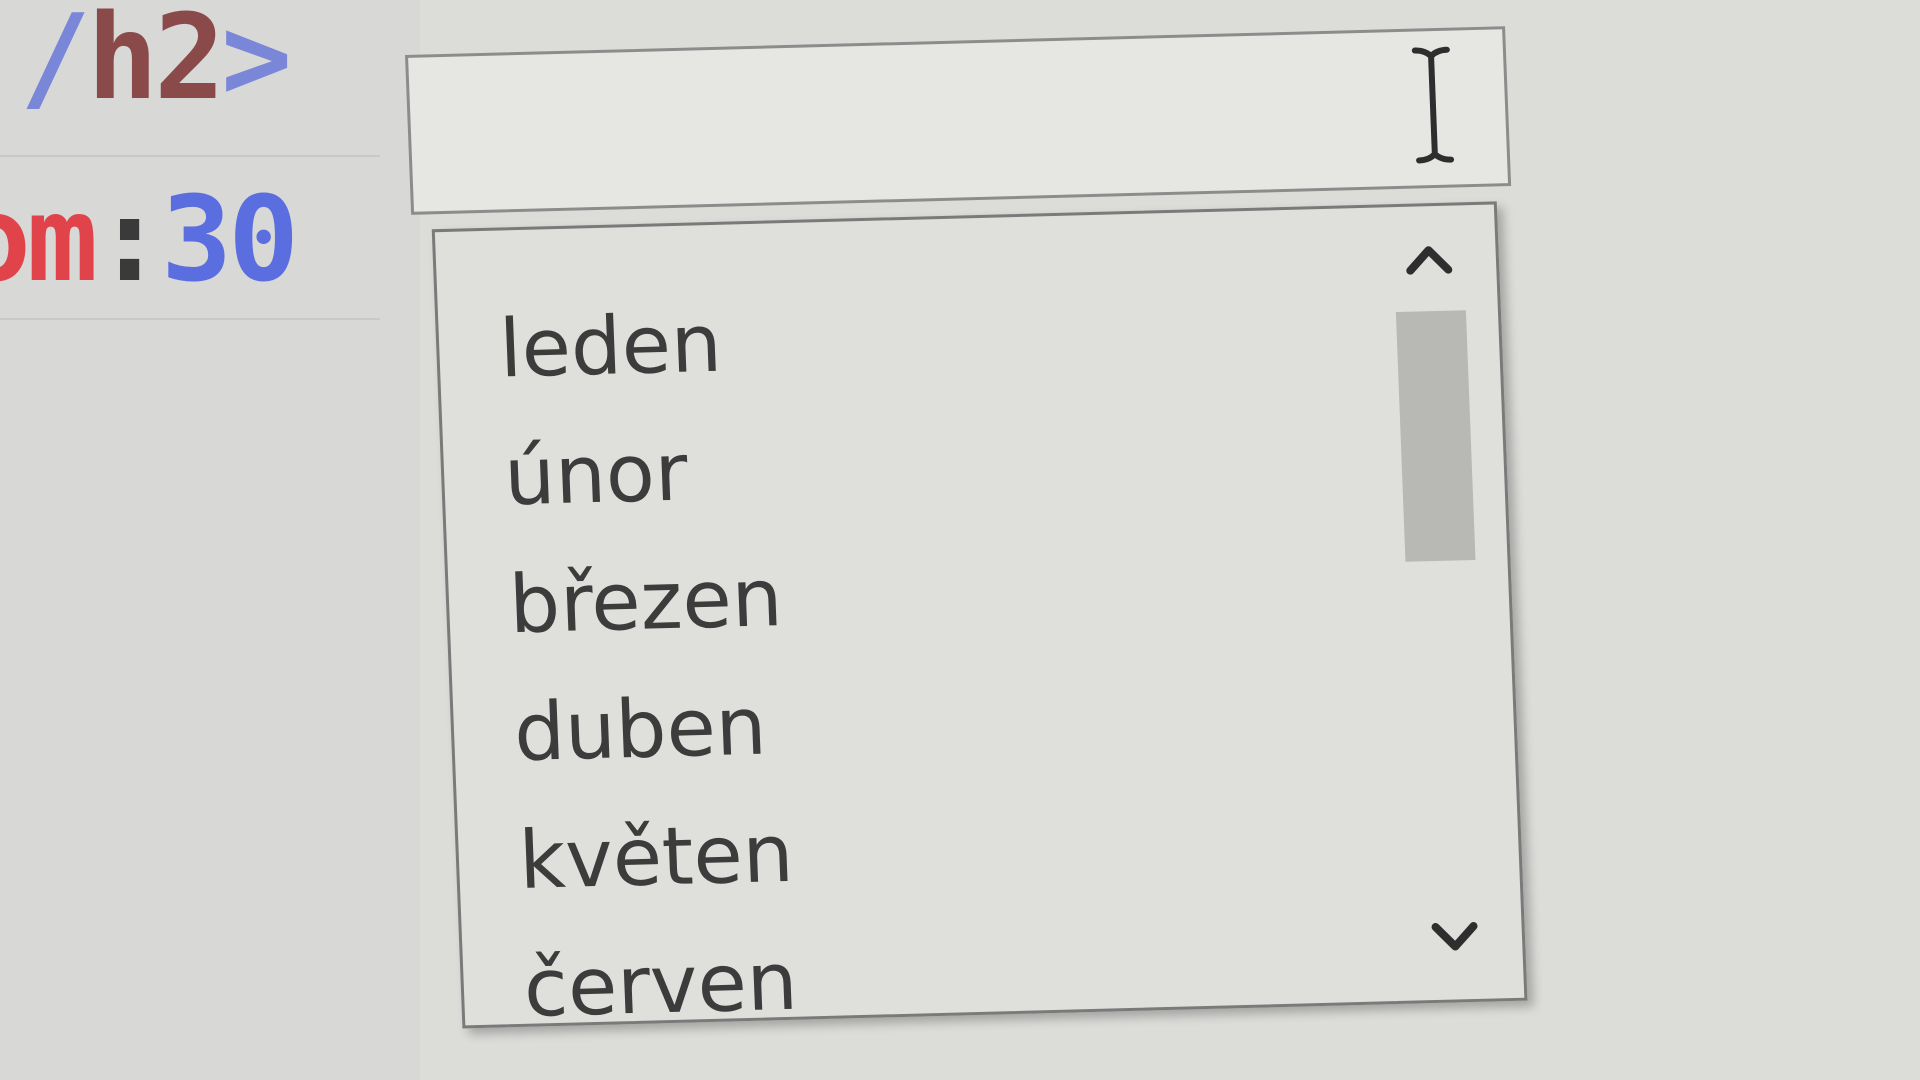  I want to click on chevron-down-icon, so click(1454, 939).